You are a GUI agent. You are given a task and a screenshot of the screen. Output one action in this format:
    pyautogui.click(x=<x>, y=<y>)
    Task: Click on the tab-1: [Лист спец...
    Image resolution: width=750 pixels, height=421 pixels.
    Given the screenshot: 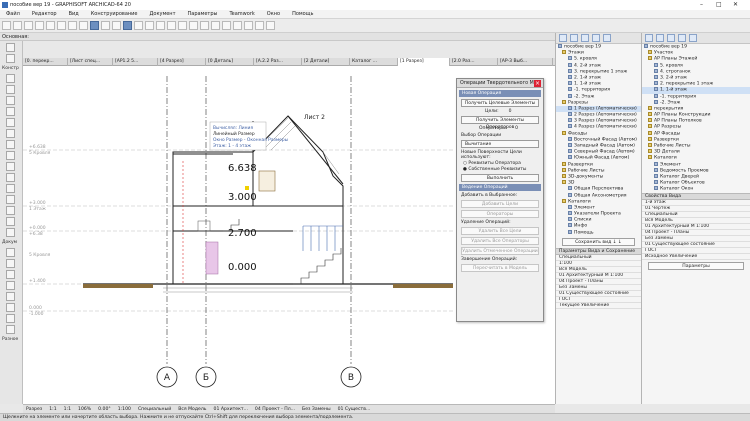 What is the action you would take?
    pyautogui.click(x=90, y=61)
    